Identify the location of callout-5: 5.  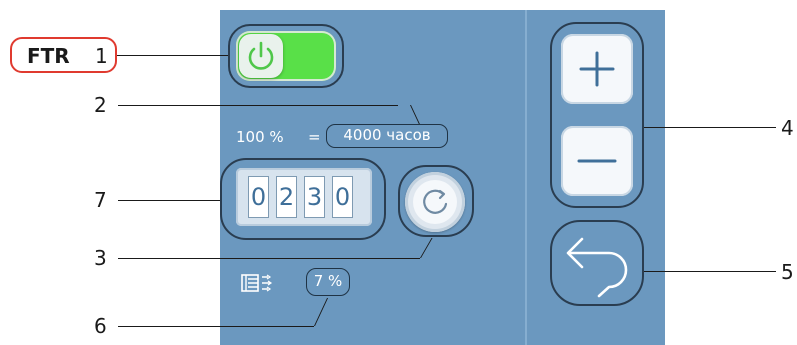
(787, 272).